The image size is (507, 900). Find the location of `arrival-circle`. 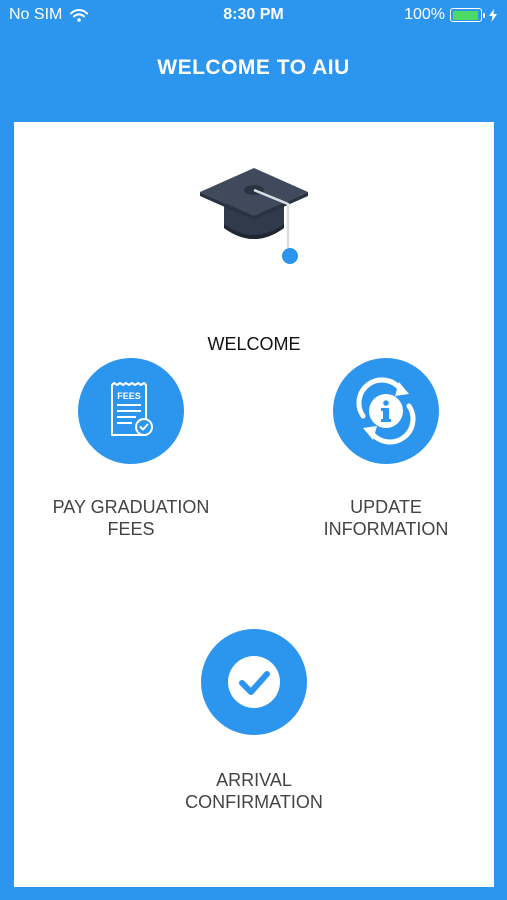

arrival-circle is located at coordinates (254, 682).